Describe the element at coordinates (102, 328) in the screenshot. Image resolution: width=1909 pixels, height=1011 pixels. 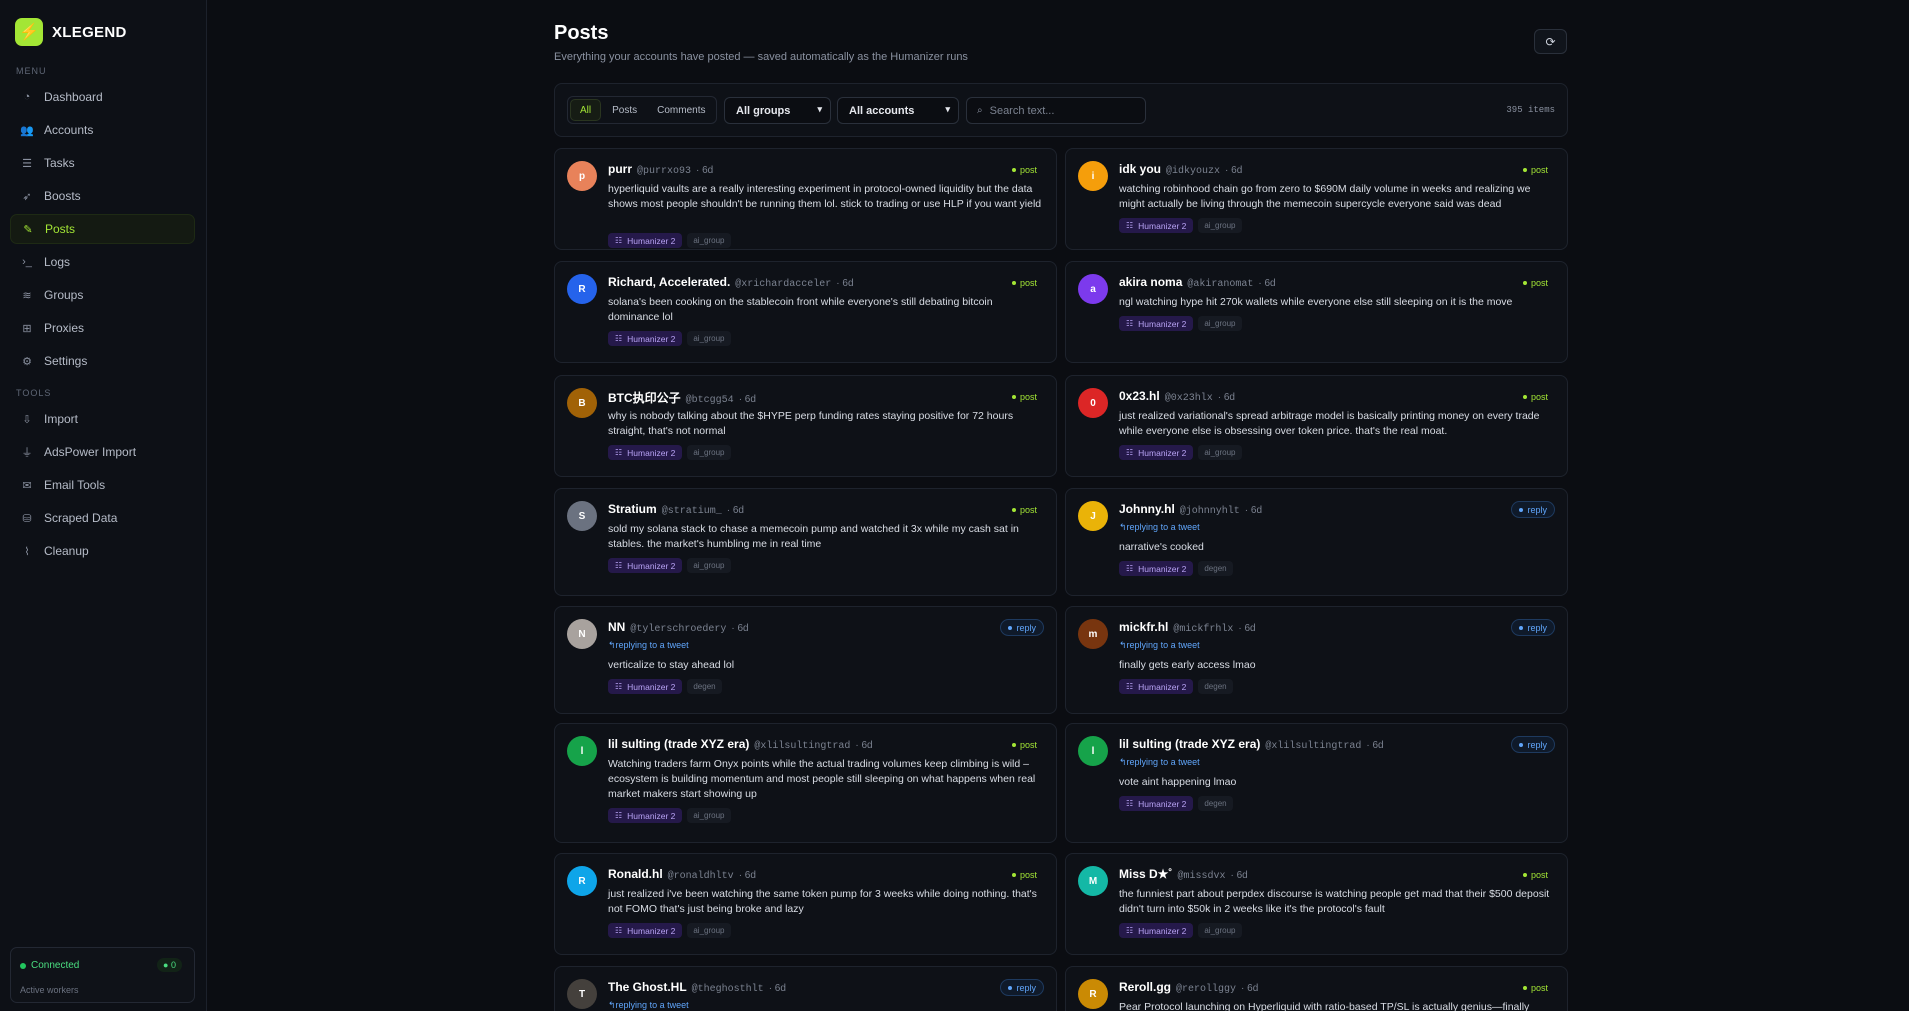
I see `sidebar-item-proxies: ⊞ Proxies` at that location.